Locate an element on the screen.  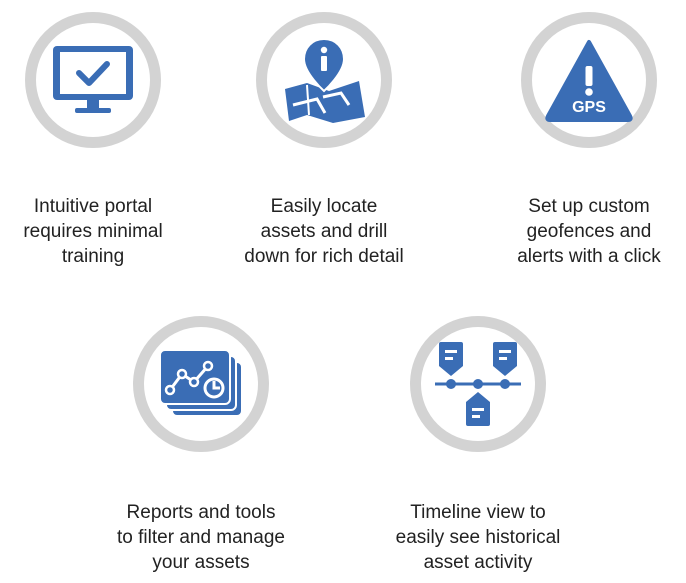
monitor-checkmark-icon is located at coordinates (93, 80).